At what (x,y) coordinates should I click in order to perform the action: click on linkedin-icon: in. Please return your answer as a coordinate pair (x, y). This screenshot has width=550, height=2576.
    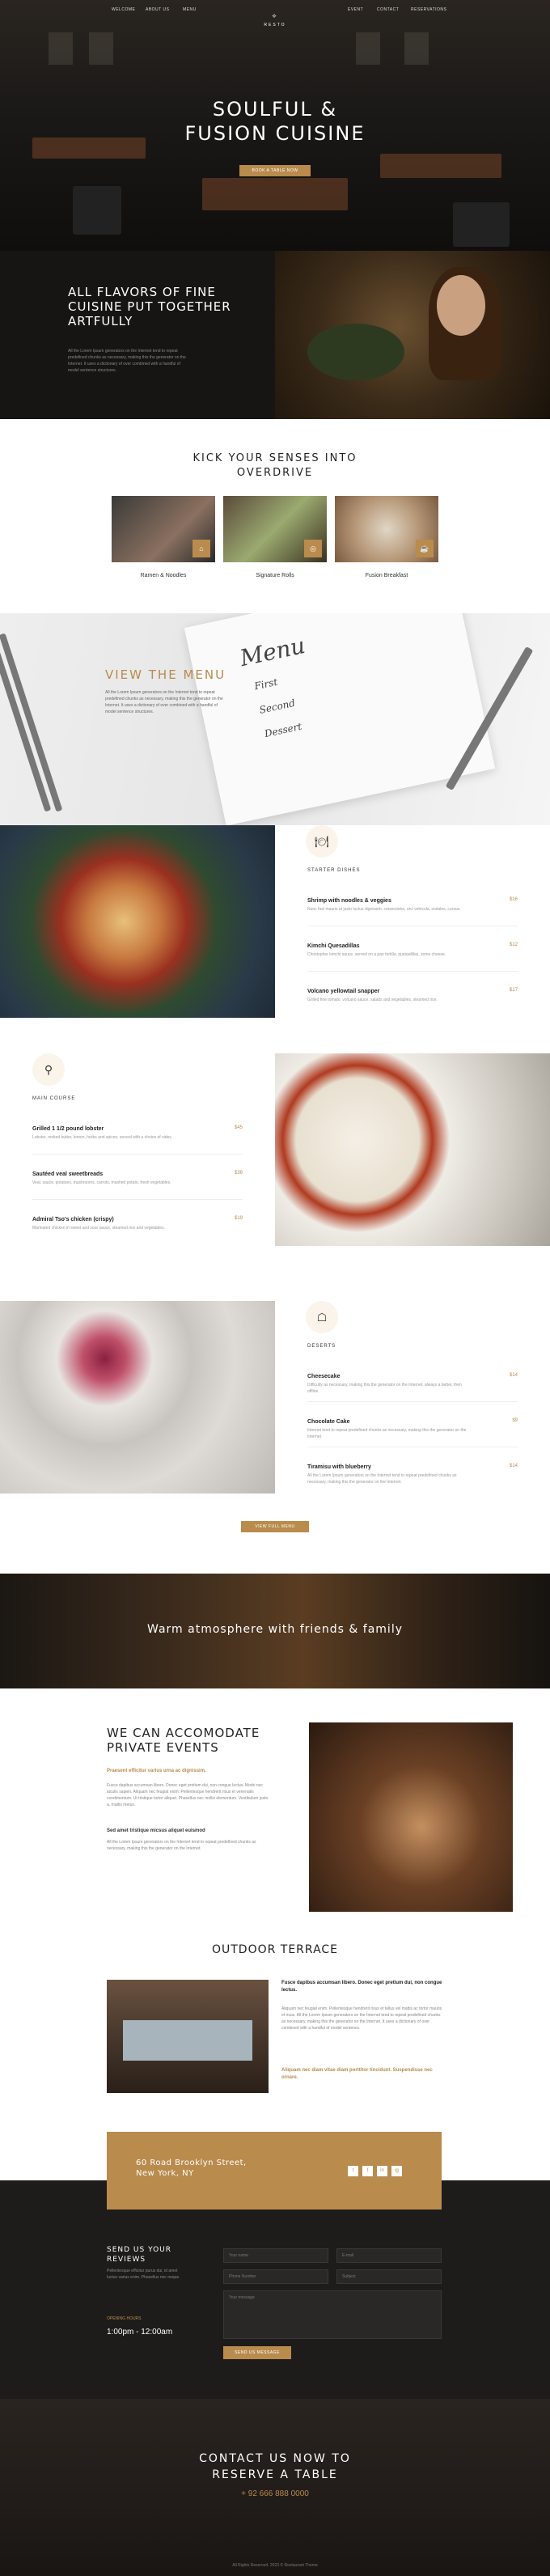
    Looking at the image, I should click on (382, 2171).